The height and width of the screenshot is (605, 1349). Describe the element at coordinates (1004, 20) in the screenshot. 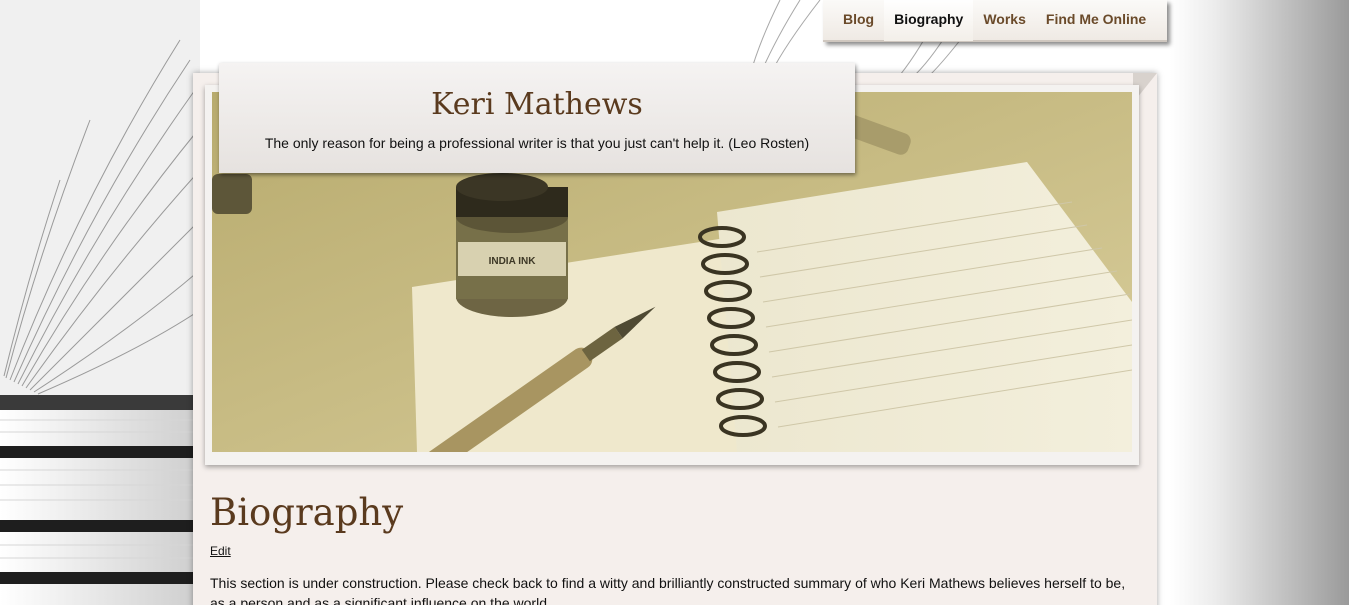

I see `nav-item-works: Works` at that location.